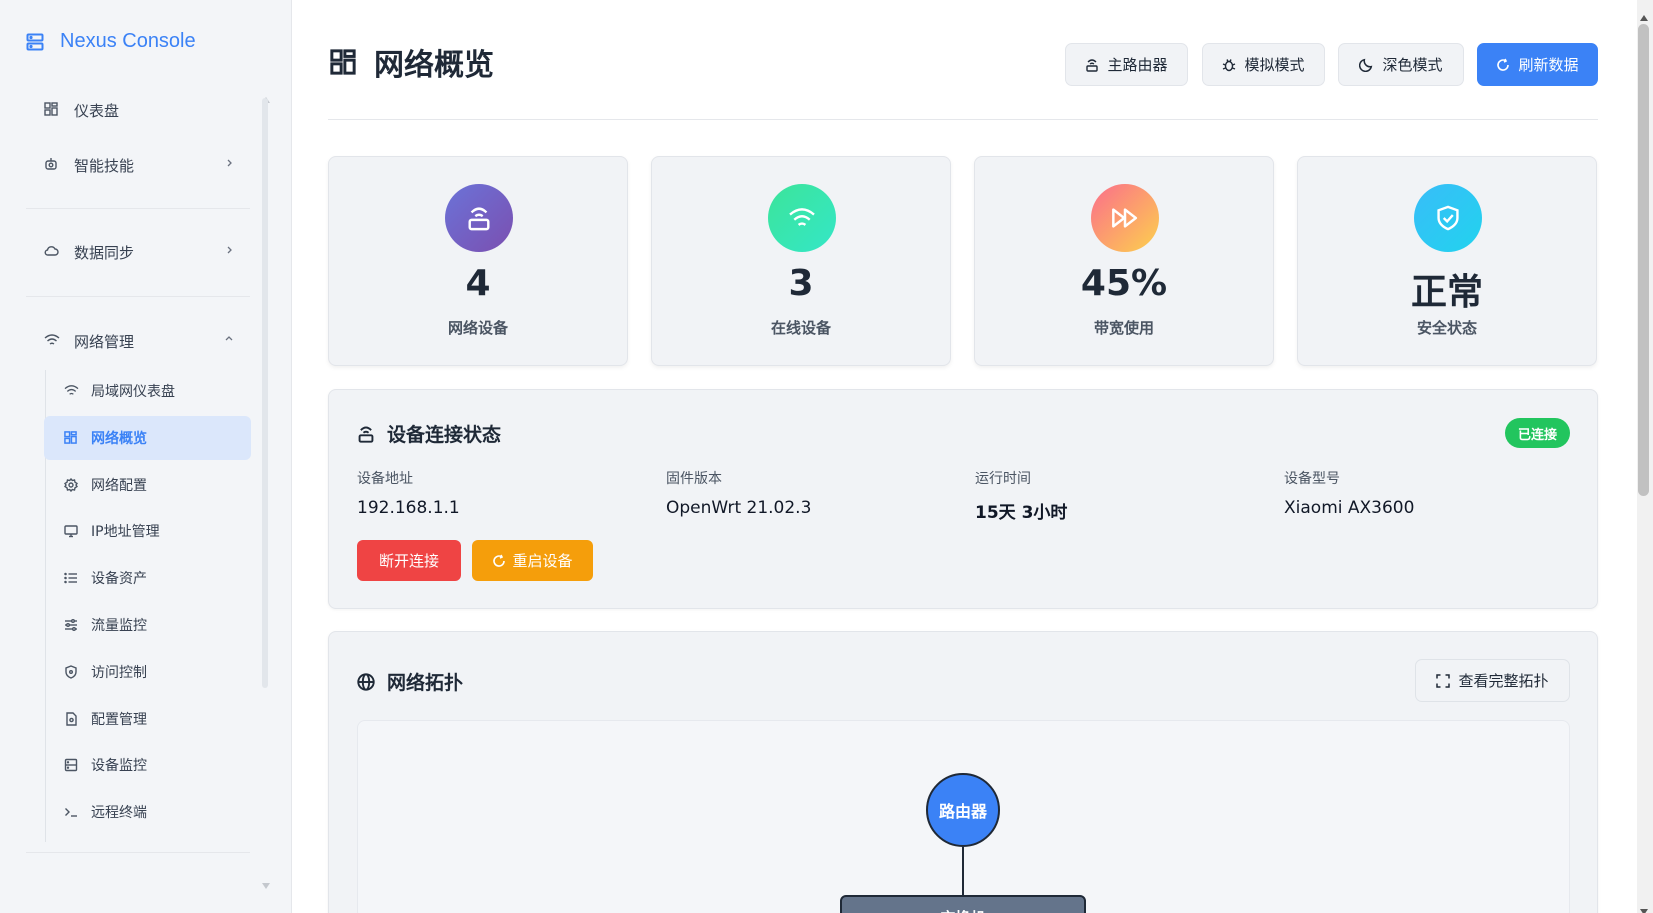 This screenshot has height=913, width=1653. Describe the element at coordinates (71, 812) in the screenshot. I see `terminal-icon` at that location.